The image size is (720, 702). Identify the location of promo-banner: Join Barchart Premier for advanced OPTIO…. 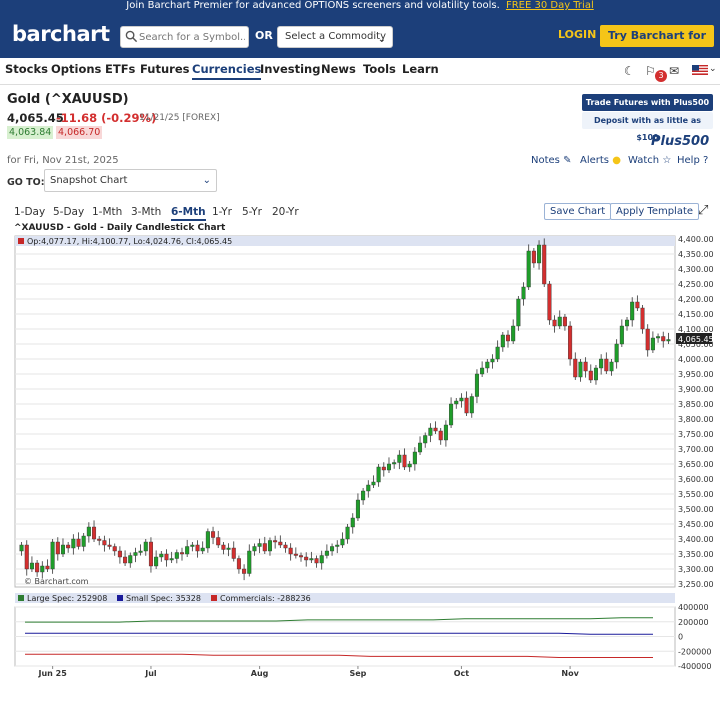
(360, 6).